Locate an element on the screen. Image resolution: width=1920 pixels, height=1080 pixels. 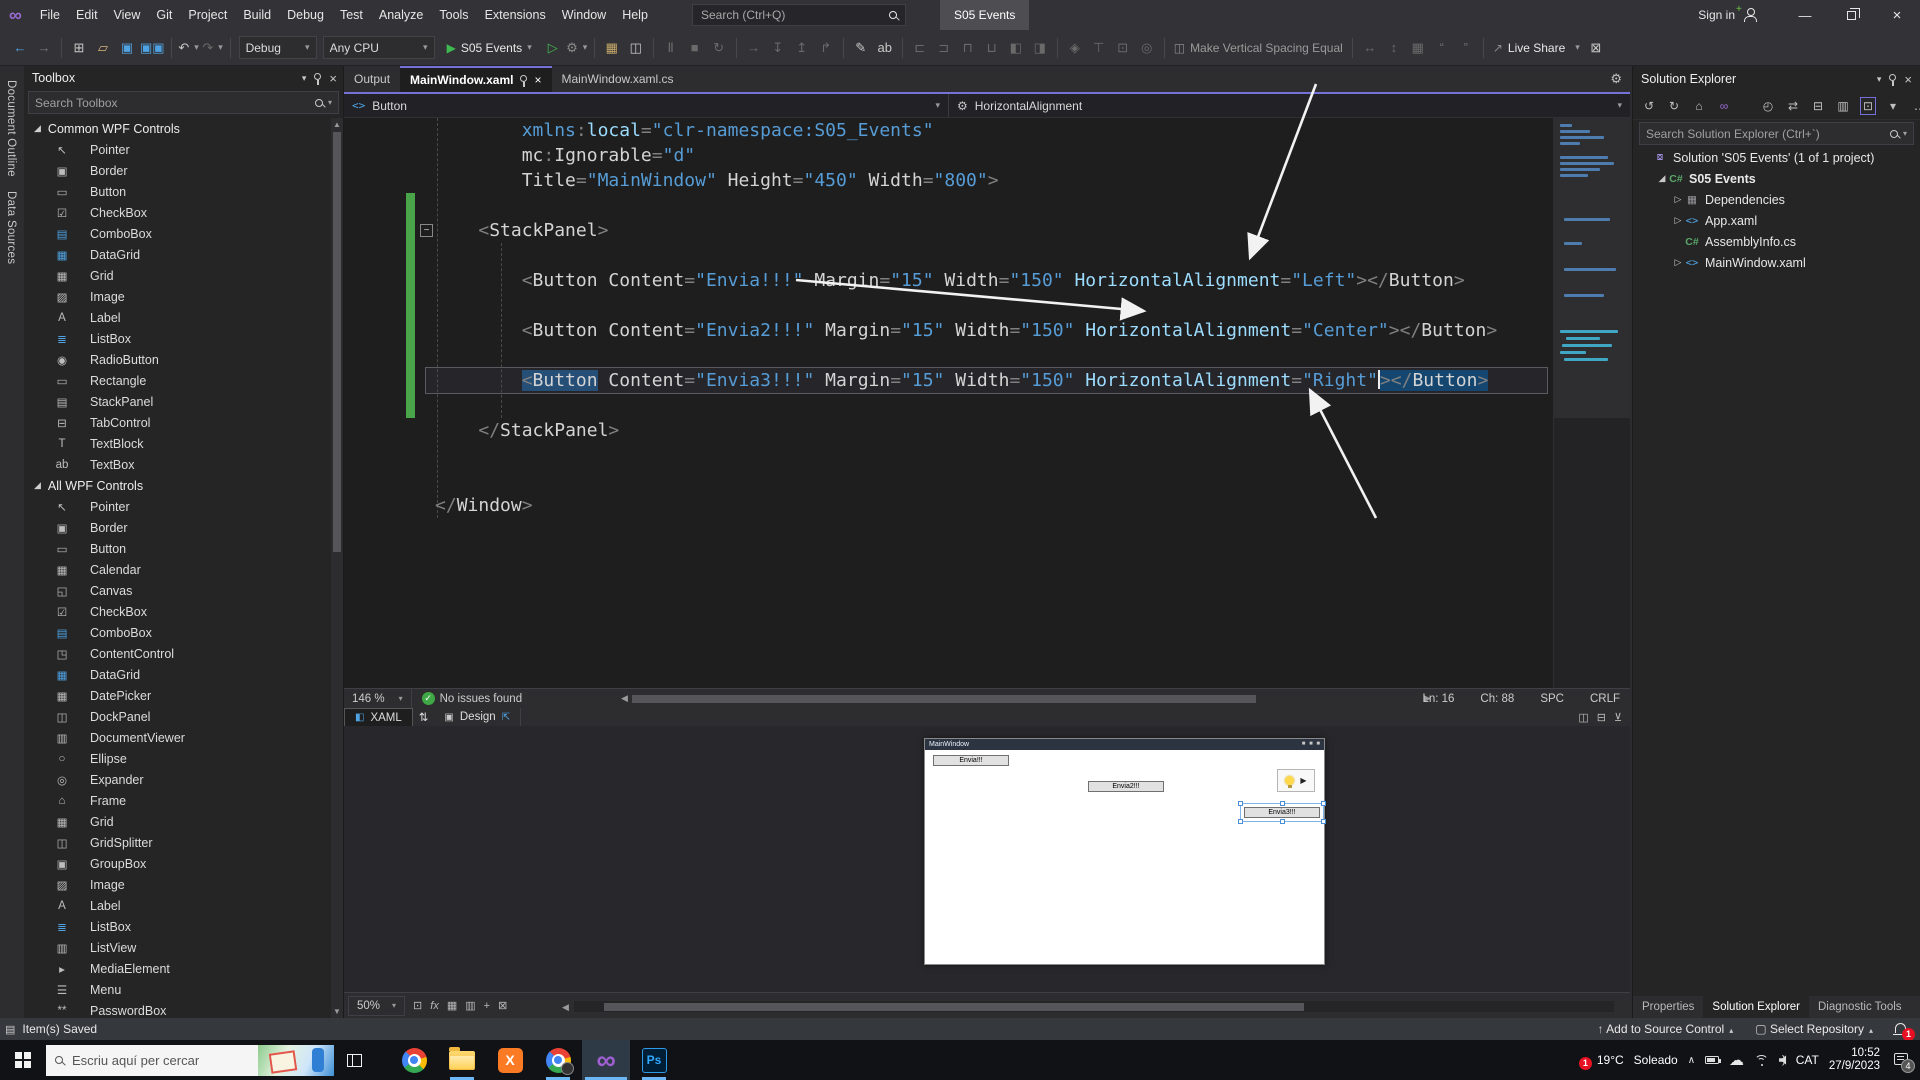
tab-mainwindow-xaml: MainWindow.xaml × is located at coordinates (476, 79).